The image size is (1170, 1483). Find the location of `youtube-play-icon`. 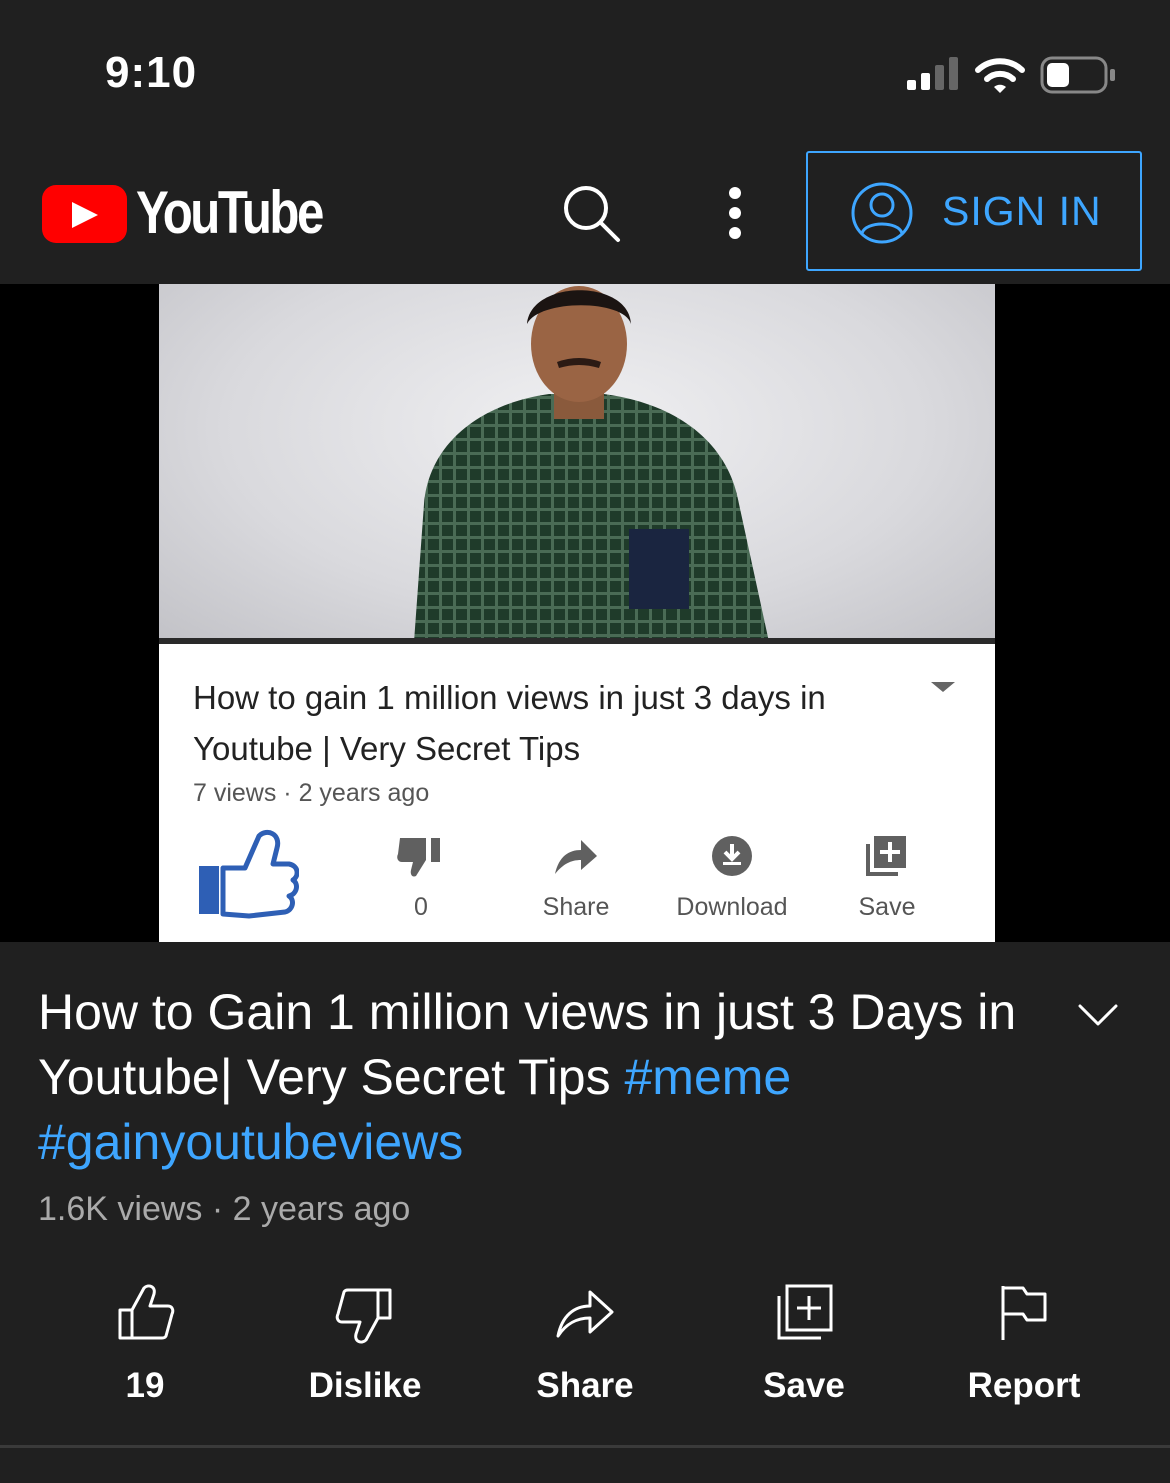

youtube-play-icon is located at coordinates (84, 214).